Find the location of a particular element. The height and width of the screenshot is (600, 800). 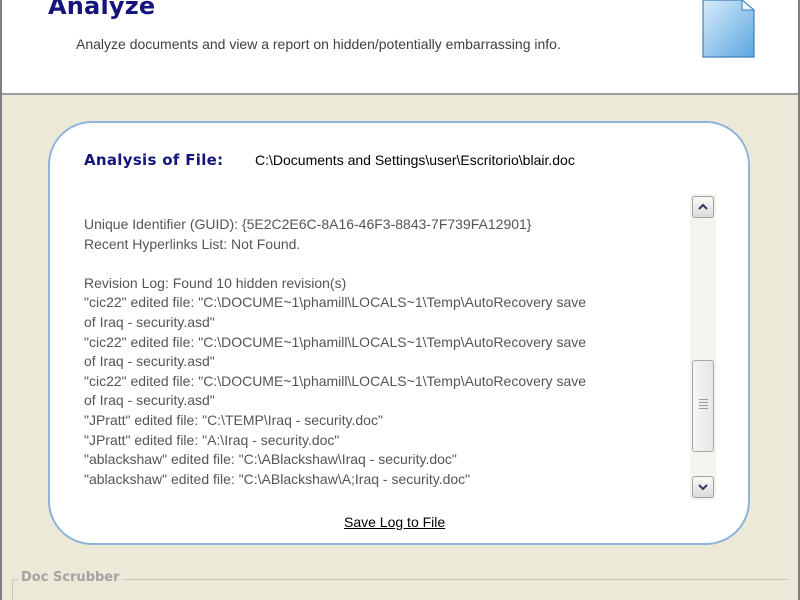

save-log-link: Save Log to File is located at coordinates (394, 522).